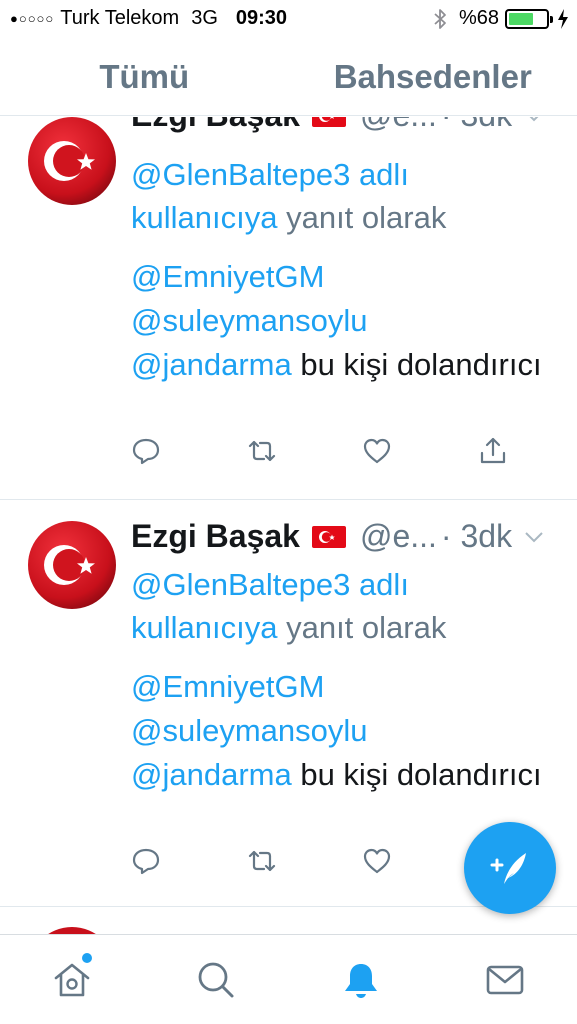 The width and height of the screenshot is (577, 1024). Describe the element at coordinates (261, 18) in the screenshot. I see `status-time: 09:30` at that location.